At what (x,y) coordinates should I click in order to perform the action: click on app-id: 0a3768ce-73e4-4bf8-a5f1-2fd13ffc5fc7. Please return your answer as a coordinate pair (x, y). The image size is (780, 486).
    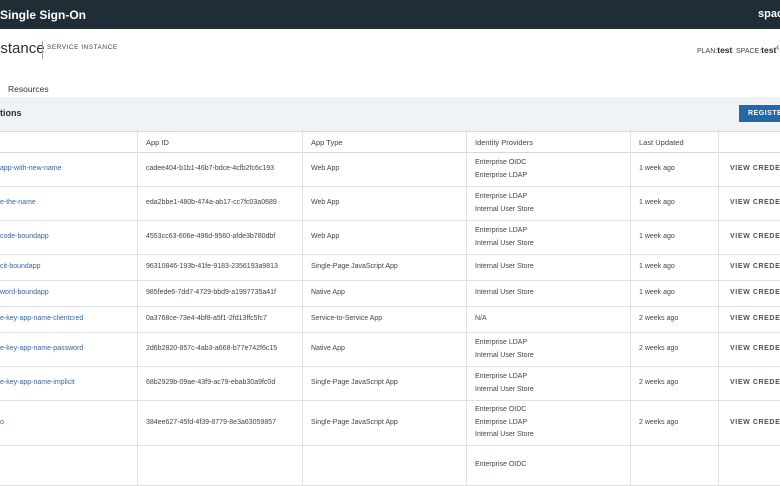
    Looking at the image, I should click on (206, 319).